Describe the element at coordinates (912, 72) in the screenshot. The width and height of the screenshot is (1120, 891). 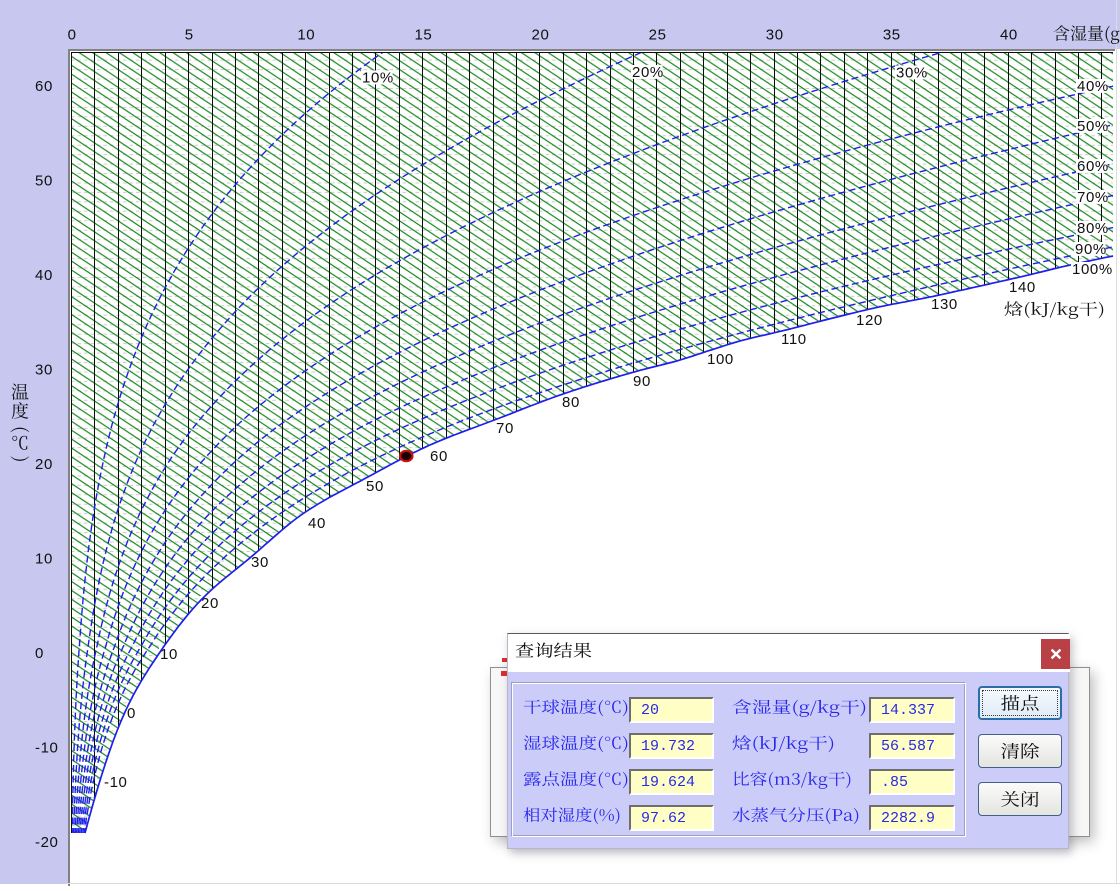
I see `svg-text: 30%` at that location.